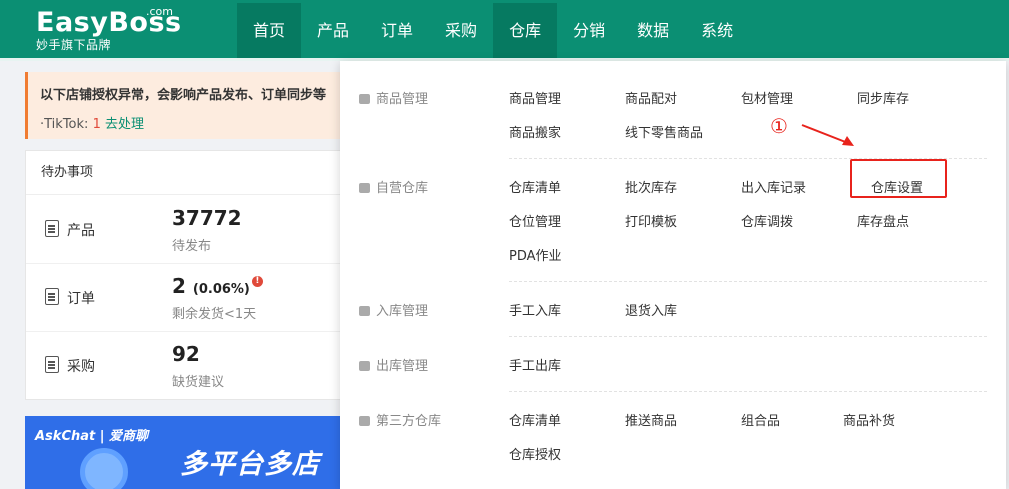  I want to click on highlight-box, so click(898, 178).